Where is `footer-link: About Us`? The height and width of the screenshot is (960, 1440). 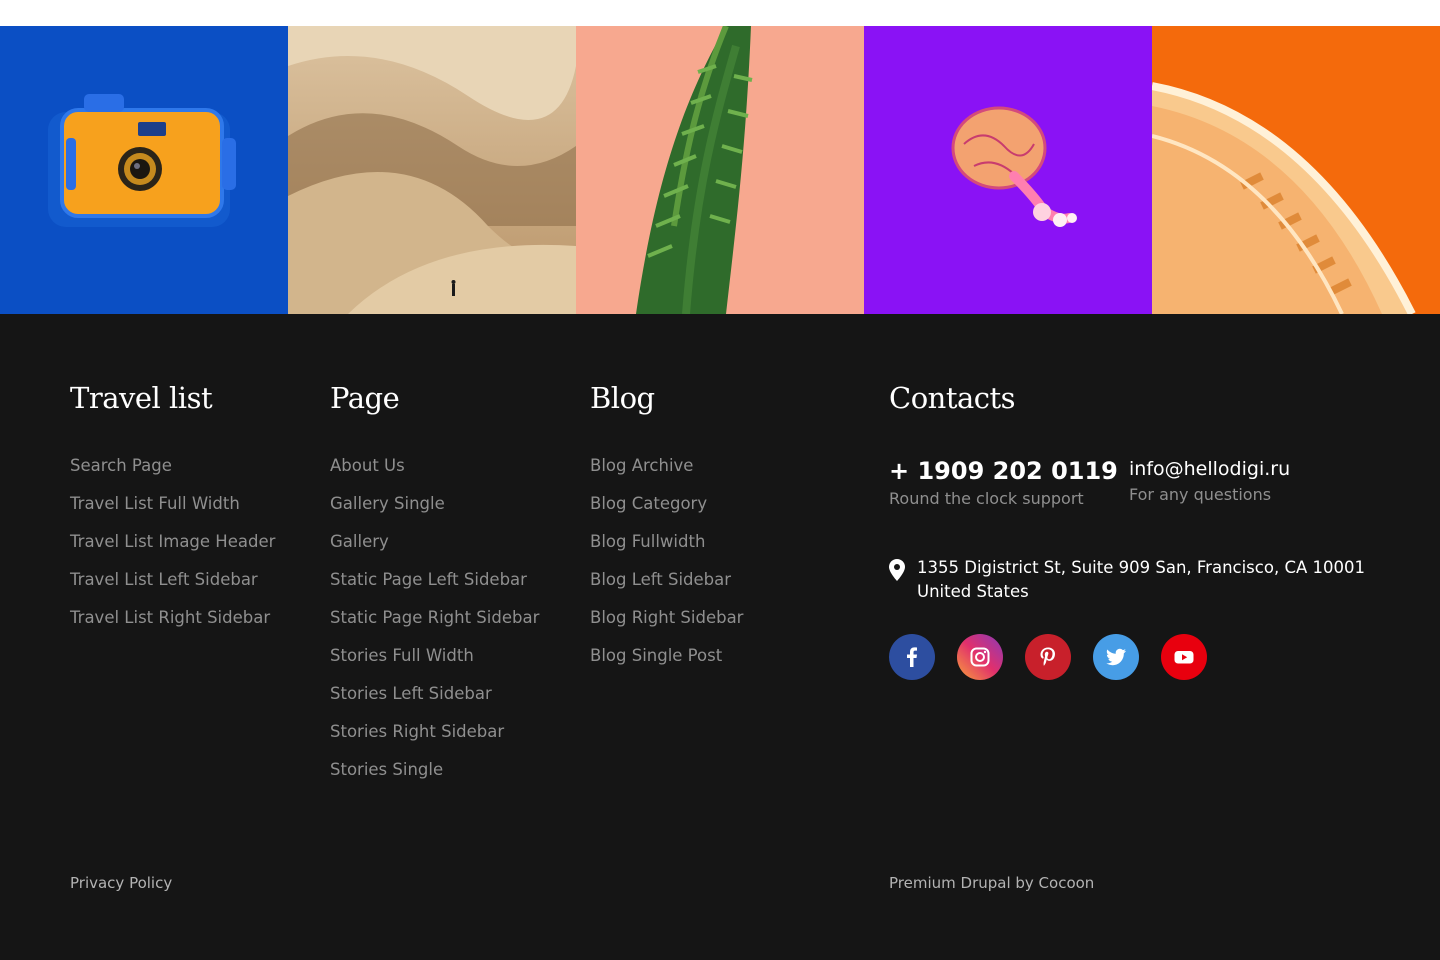
footer-link: About Us is located at coordinates (434, 467).